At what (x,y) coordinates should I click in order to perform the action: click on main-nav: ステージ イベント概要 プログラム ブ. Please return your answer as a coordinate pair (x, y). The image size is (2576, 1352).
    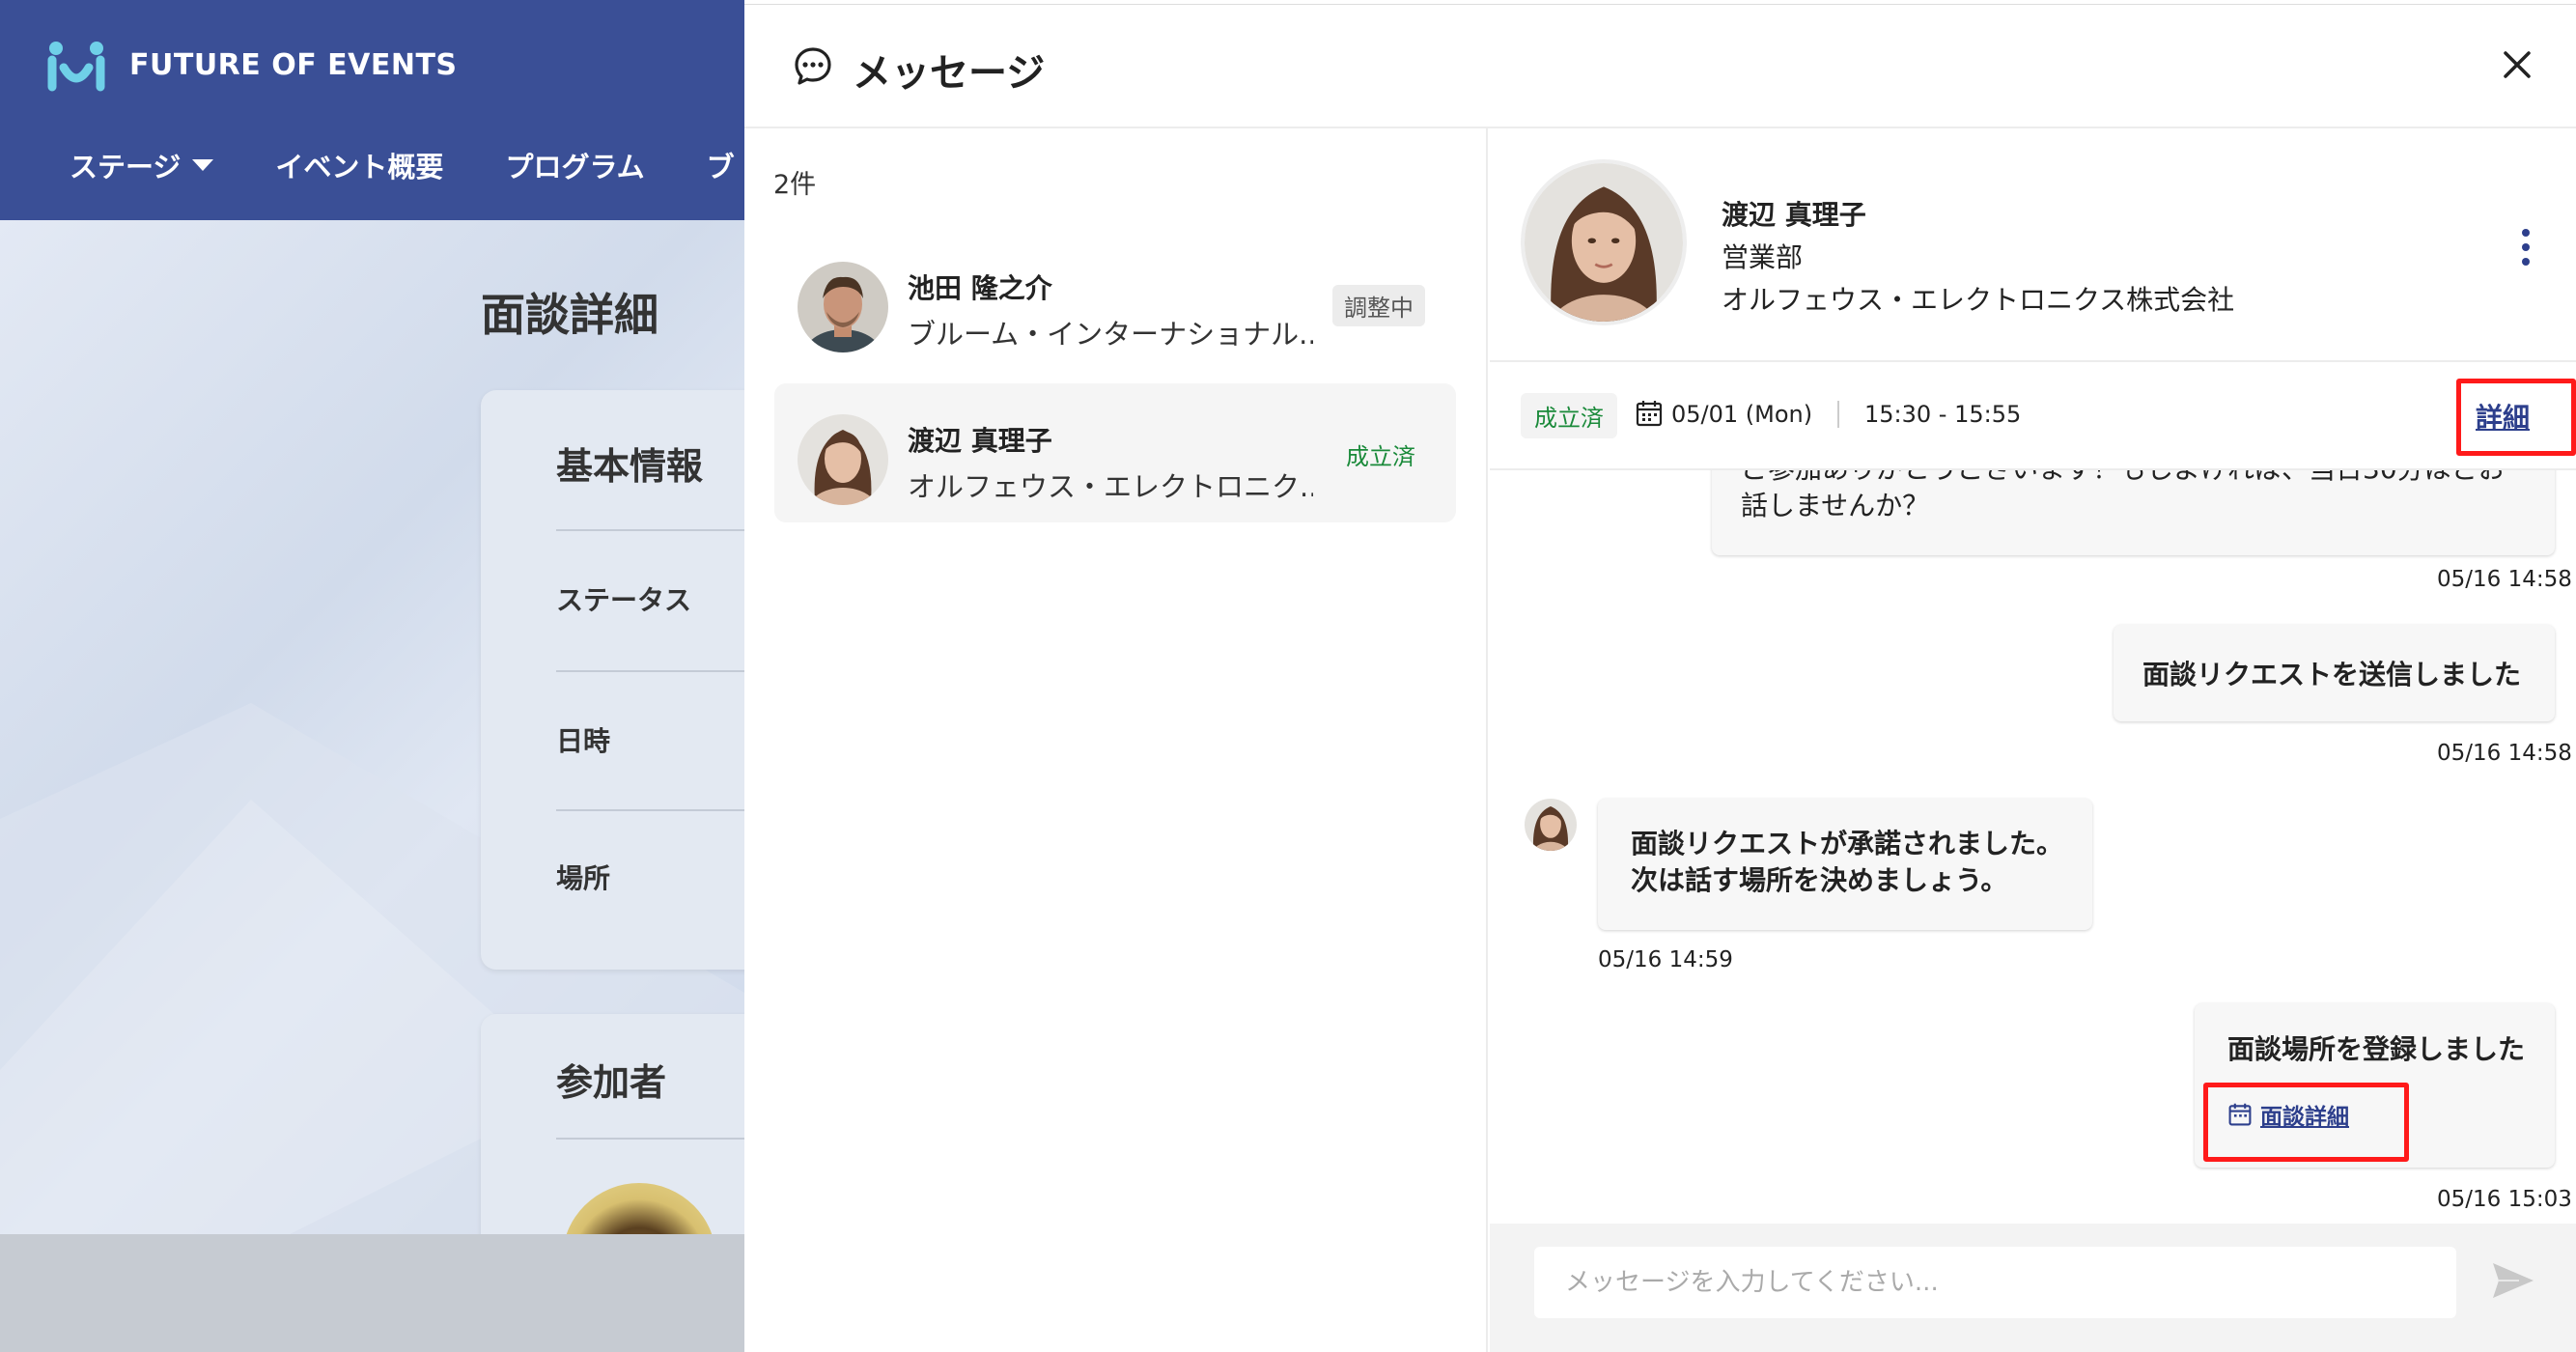
    Looking at the image, I should click on (407, 165).